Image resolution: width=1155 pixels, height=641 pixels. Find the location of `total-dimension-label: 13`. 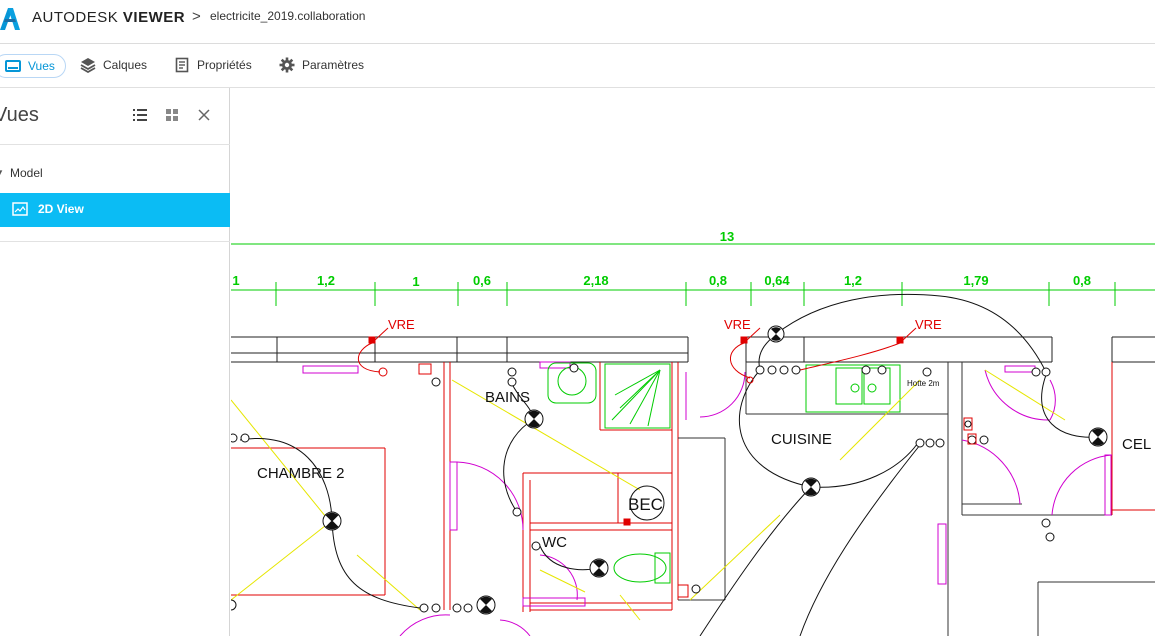

total-dimension-label: 13 is located at coordinates (727, 236).